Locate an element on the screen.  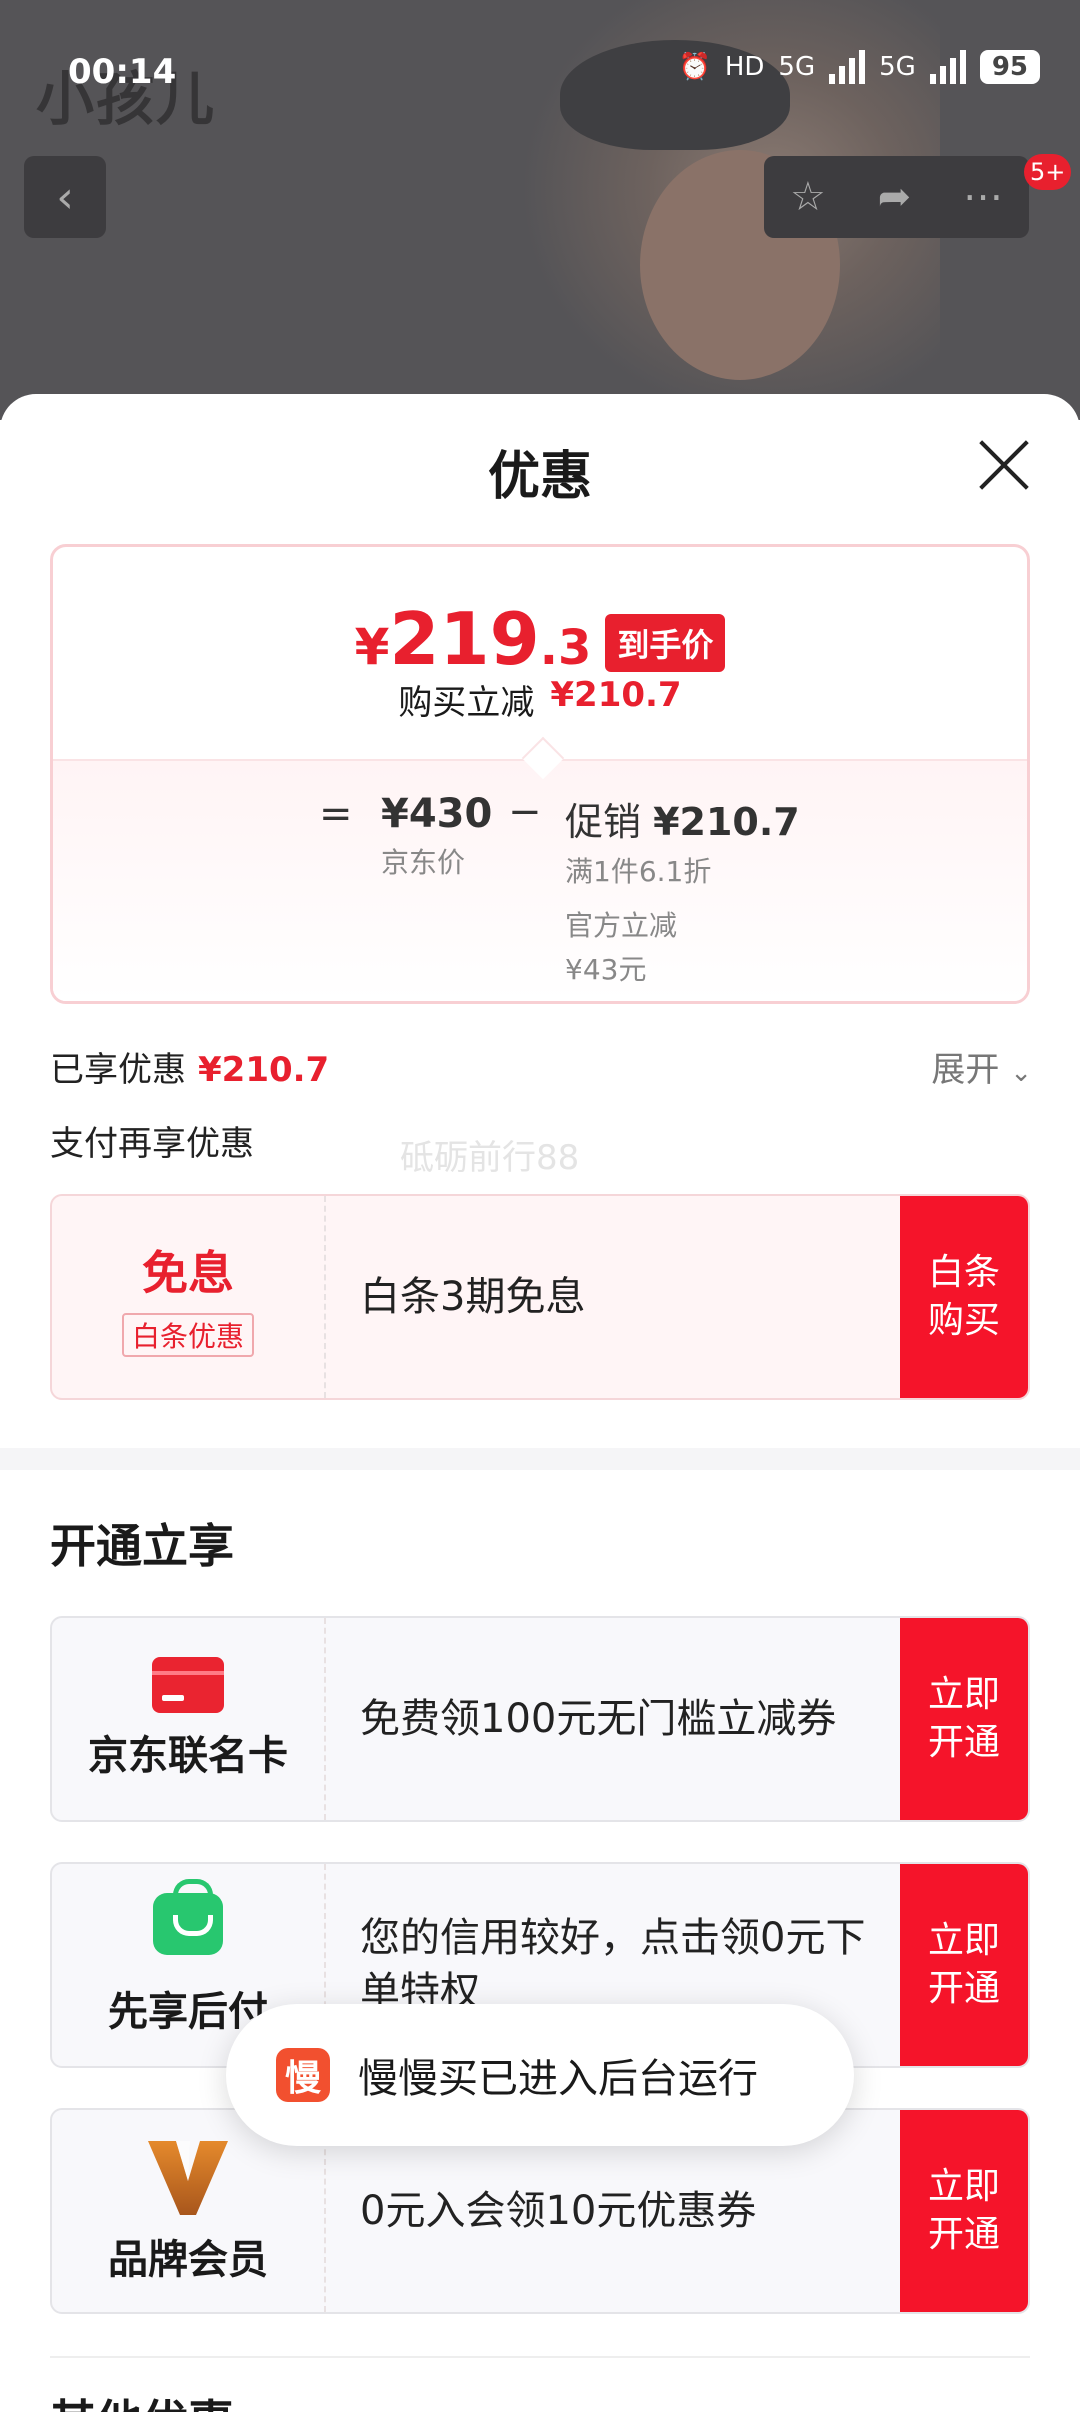
expand-button: 展开 ⌄ is located at coordinates (981, 1066).